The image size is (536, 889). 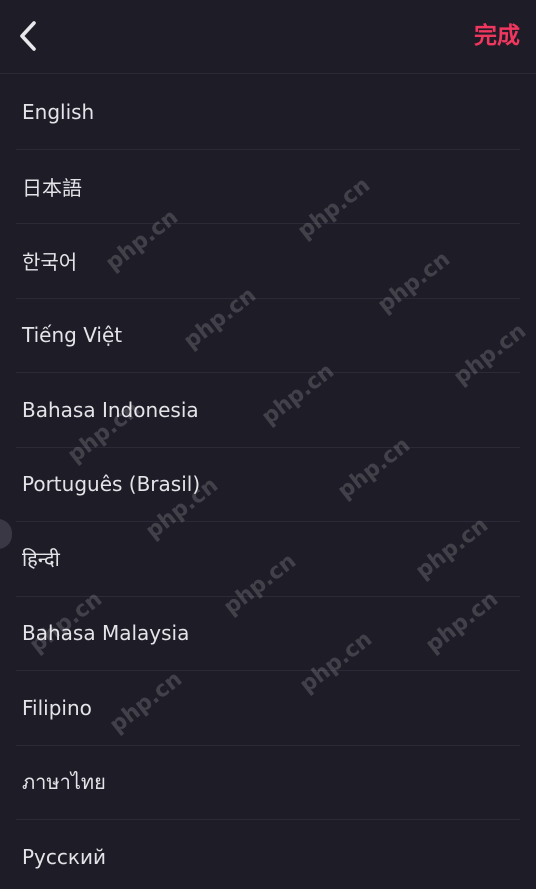 I want to click on chevron-left-icon, so click(x=28, y=36).